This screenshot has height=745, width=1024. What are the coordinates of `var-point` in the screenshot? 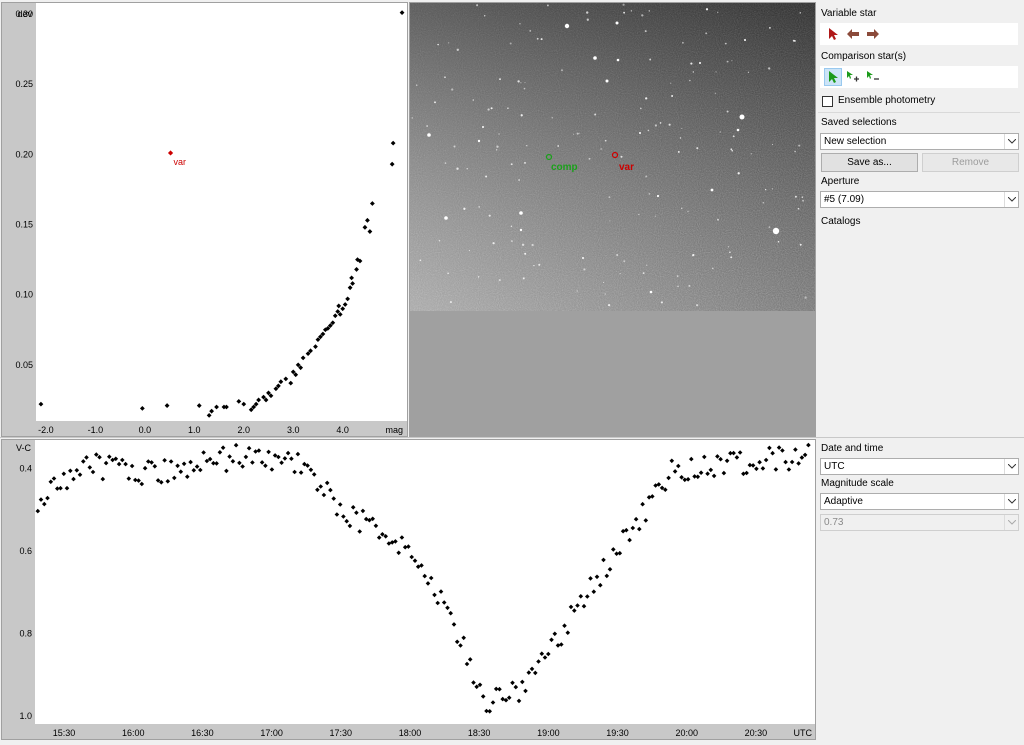 It's located at (170, 153).